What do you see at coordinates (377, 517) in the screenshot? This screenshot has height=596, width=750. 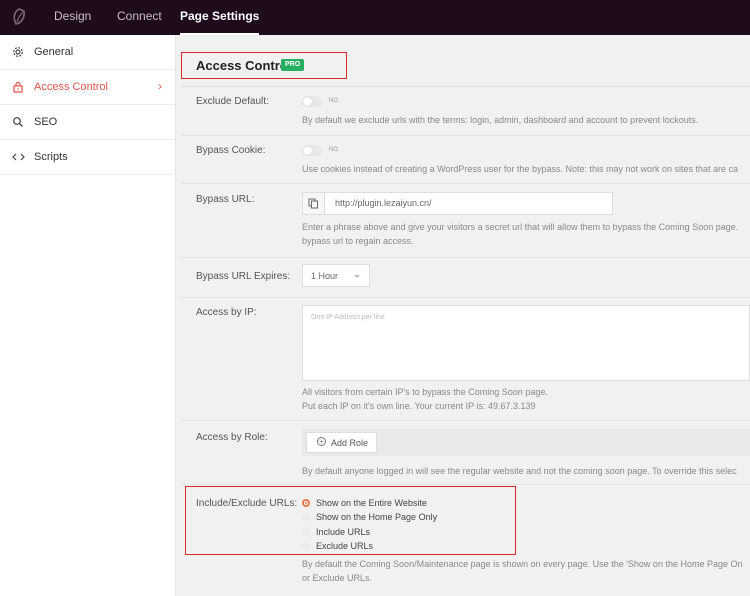 I see `radio-label: Show on the Home Page Only` at bounding box center [377, 517].